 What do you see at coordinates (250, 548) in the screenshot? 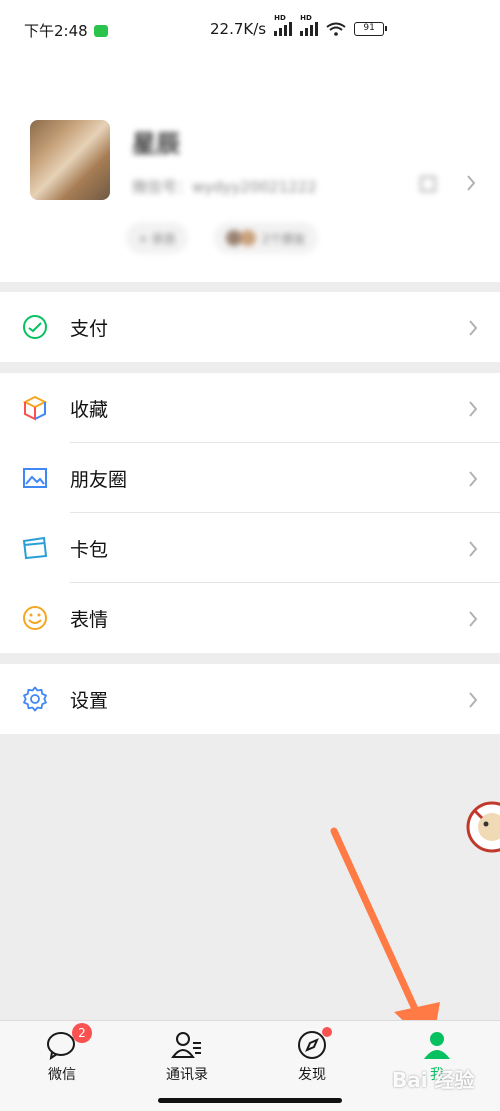
I see `menu-item-cards: 卡包` at bounding box center [250, 548].